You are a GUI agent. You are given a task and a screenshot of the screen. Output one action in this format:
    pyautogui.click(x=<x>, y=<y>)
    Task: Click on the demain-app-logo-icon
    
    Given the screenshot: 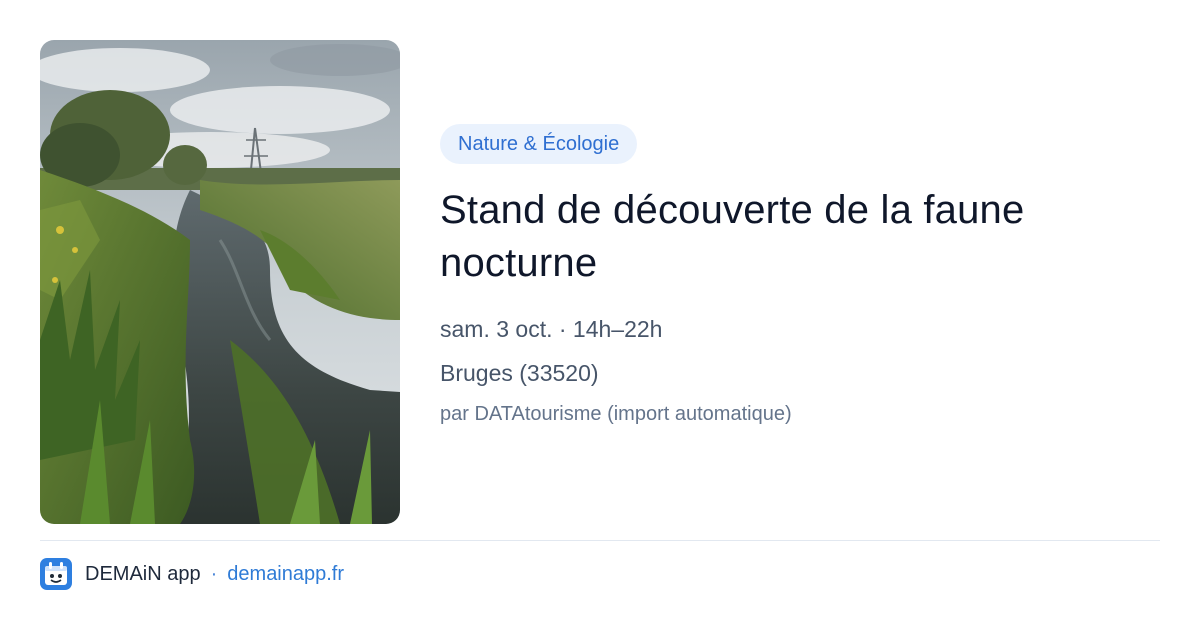 What is the action you would take?
    pyautogui.click(x=56, y=574)
    